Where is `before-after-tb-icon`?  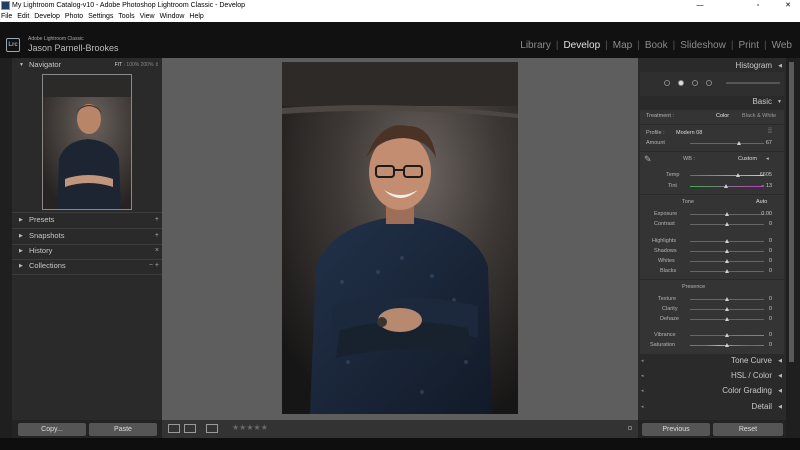 before-after-tb-icon is located at coordinates (212, 428).